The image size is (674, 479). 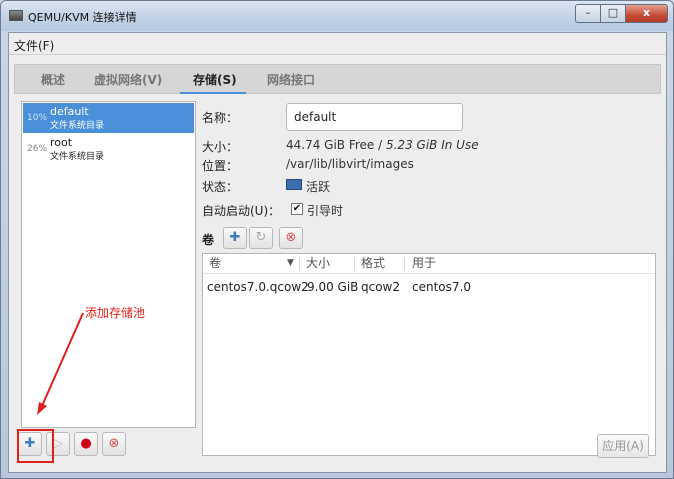 I want to click on minimize-button: –, so click(x=588, y=13).